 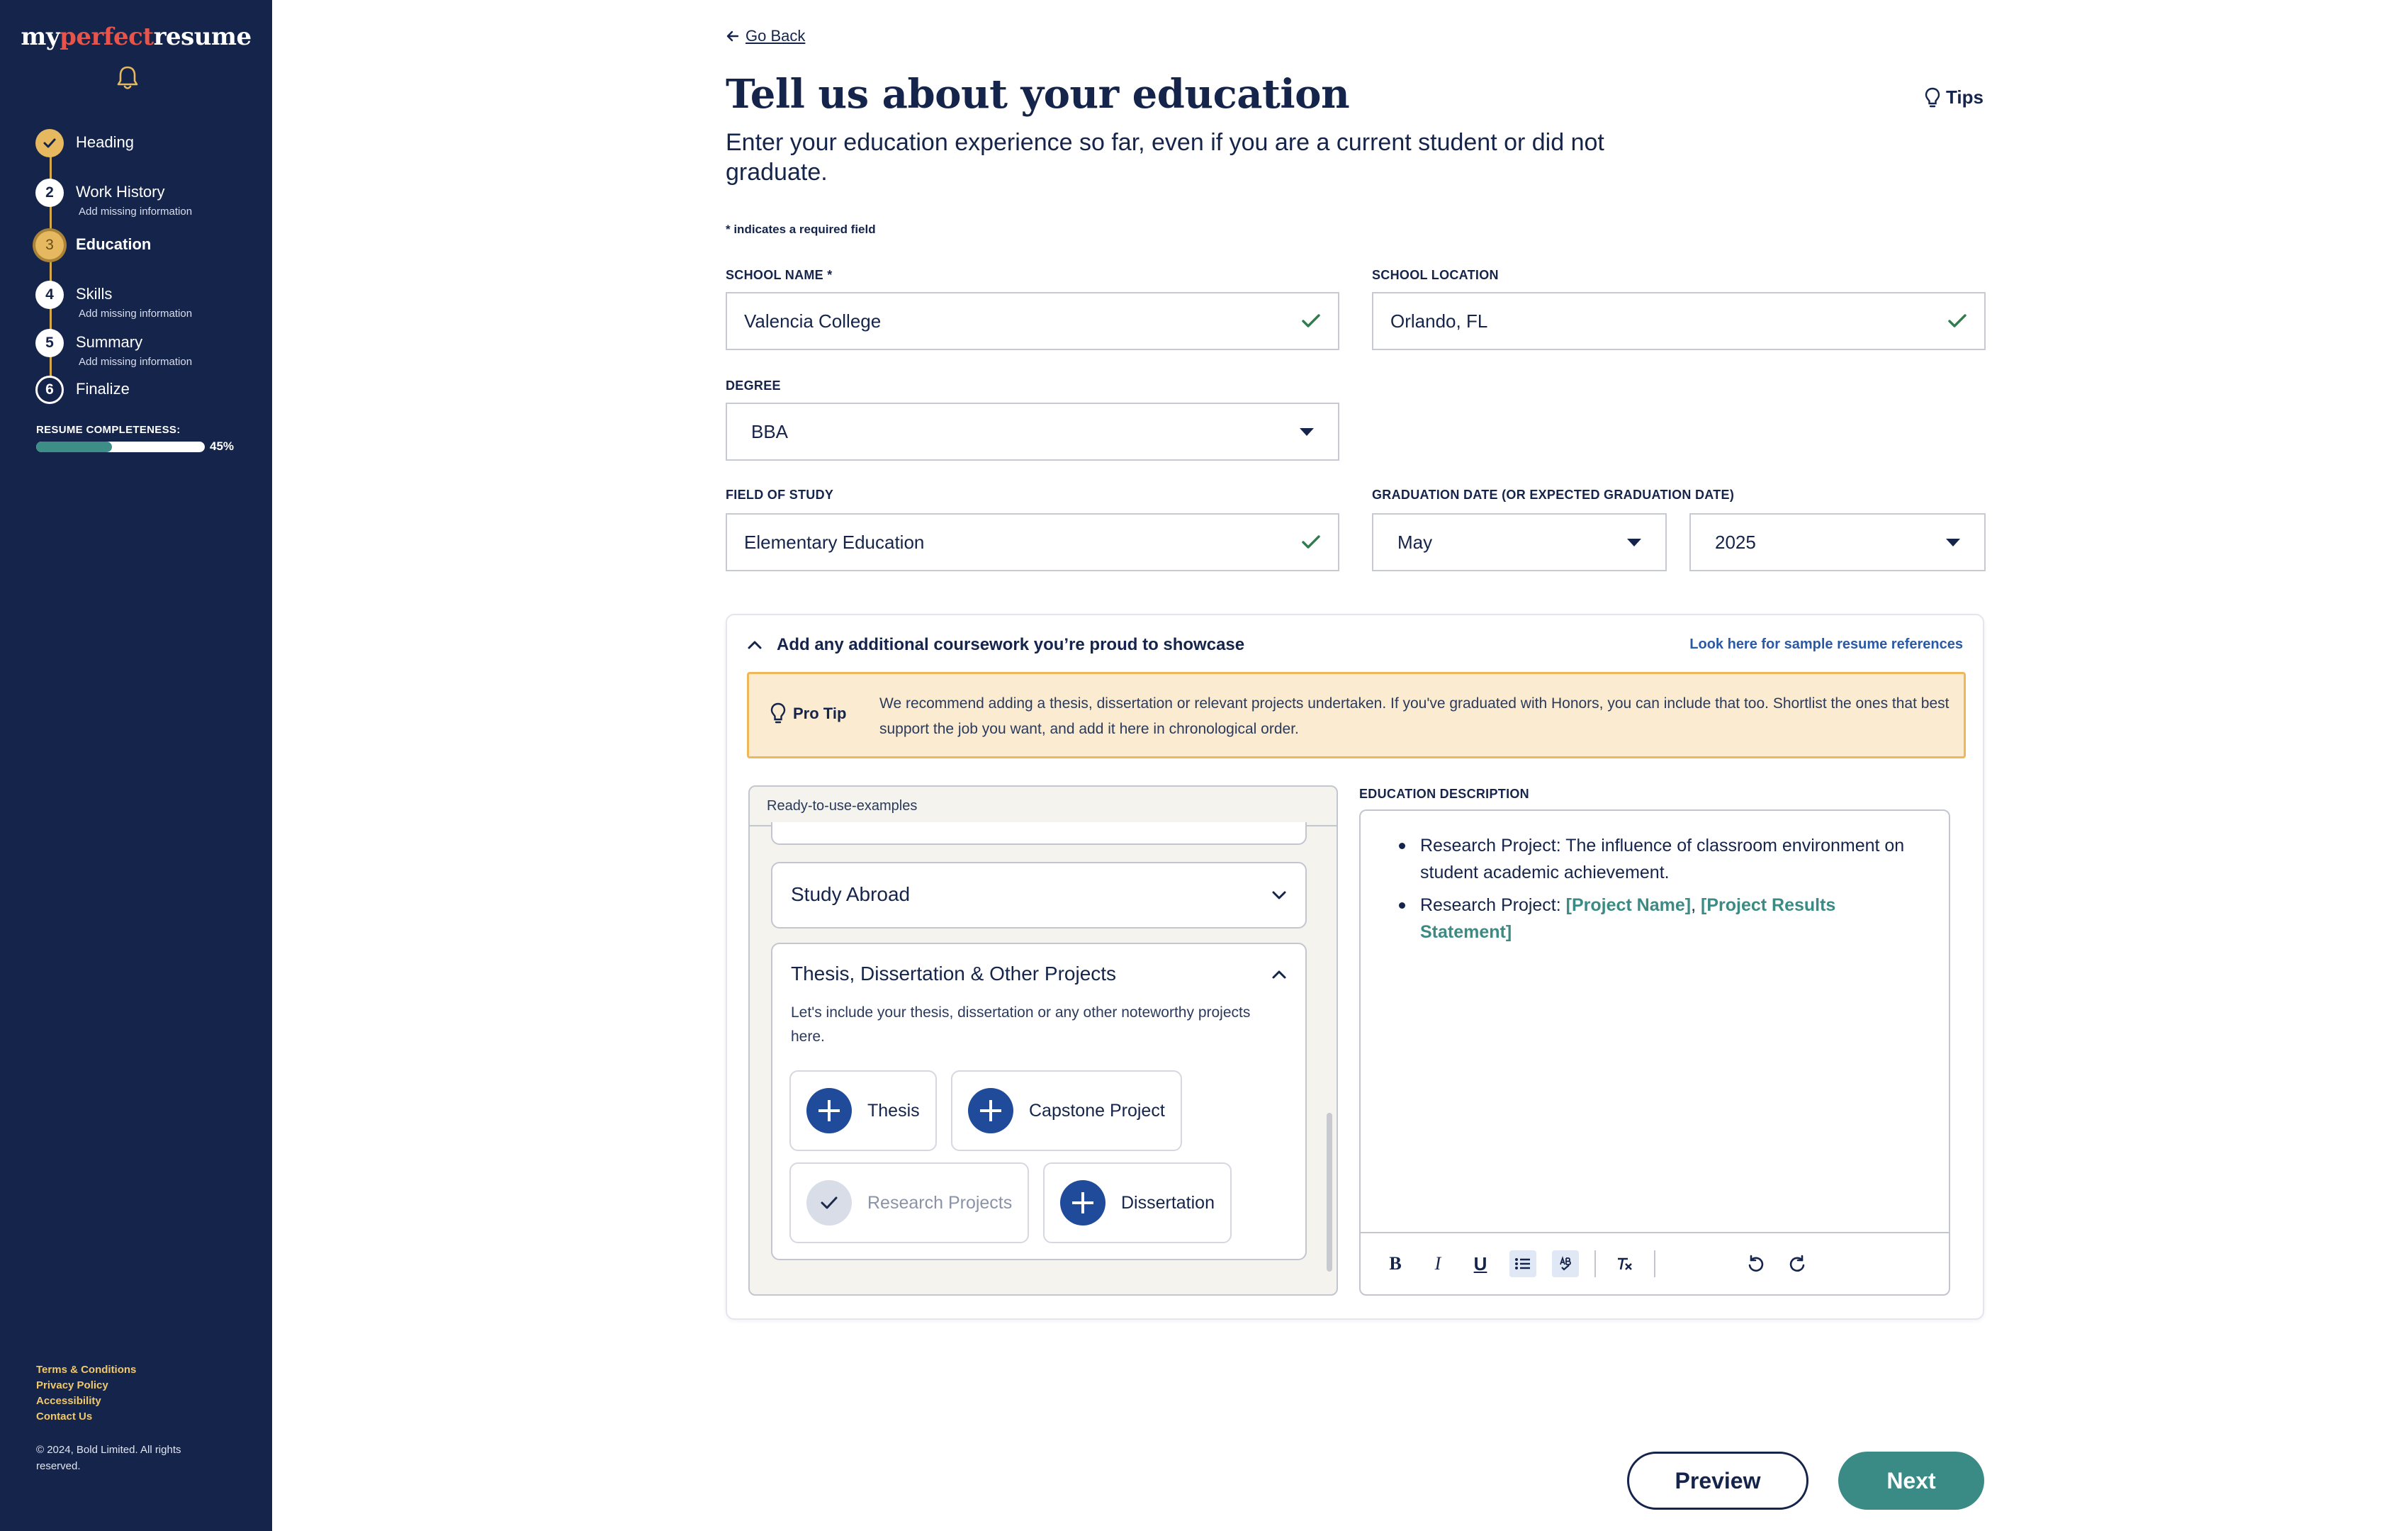 I want to click on bell-icon, so click(x=127, y=78).